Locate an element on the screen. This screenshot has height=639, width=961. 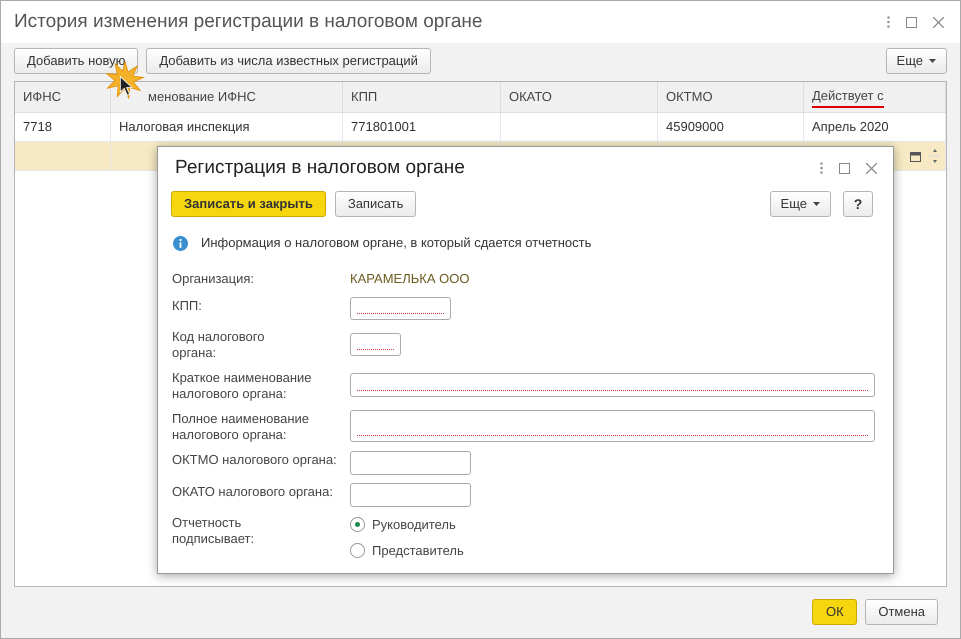
cancel-button: Отмена is located at coordinates (901, 612).